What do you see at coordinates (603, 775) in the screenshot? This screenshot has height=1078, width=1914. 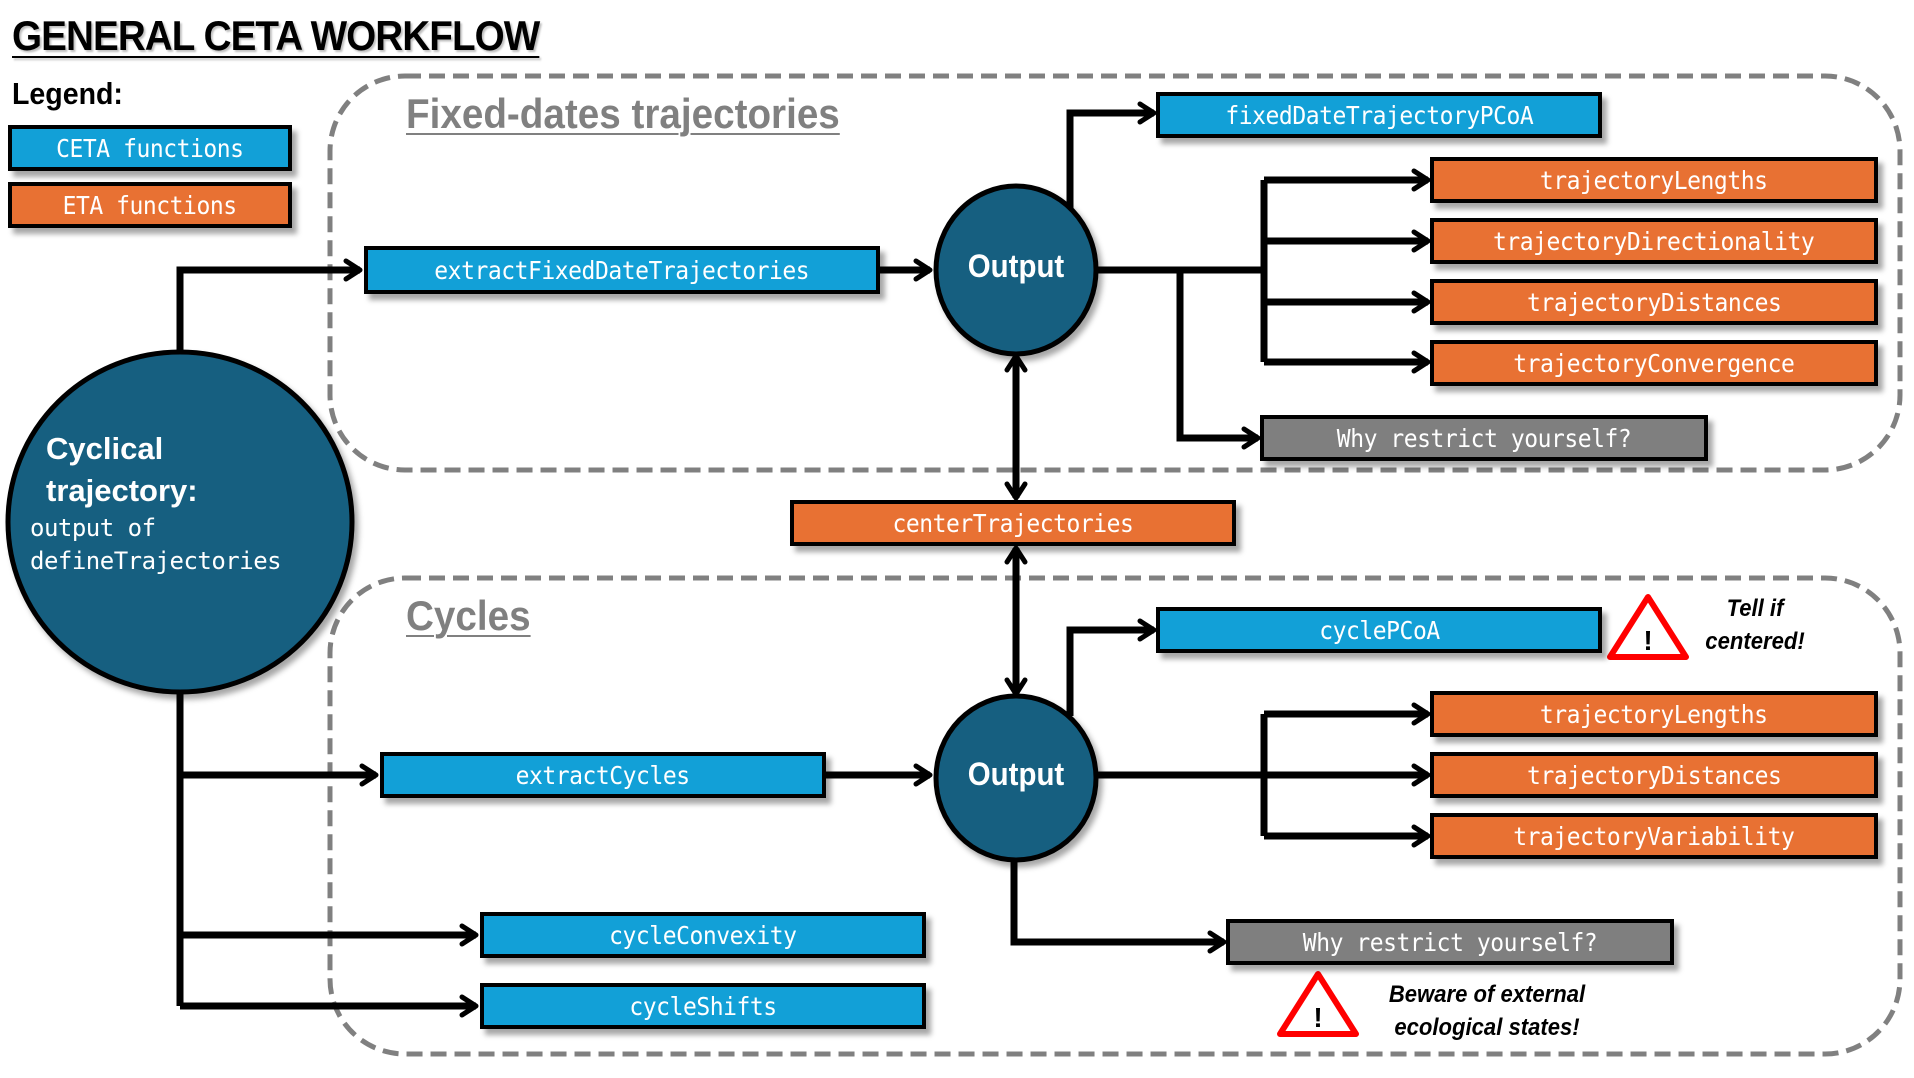 I see `extract-cycles-function: extractCycles` at bounding box center [603, 775].